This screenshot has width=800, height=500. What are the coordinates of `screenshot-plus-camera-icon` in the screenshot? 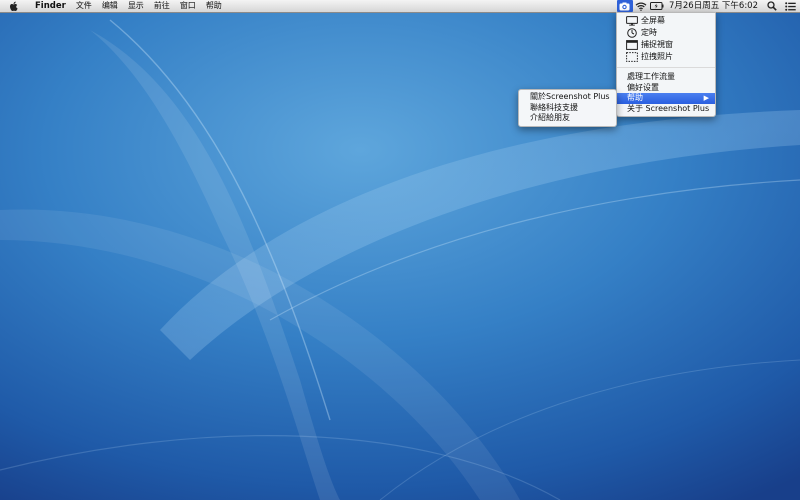 It's located at (624, 6).